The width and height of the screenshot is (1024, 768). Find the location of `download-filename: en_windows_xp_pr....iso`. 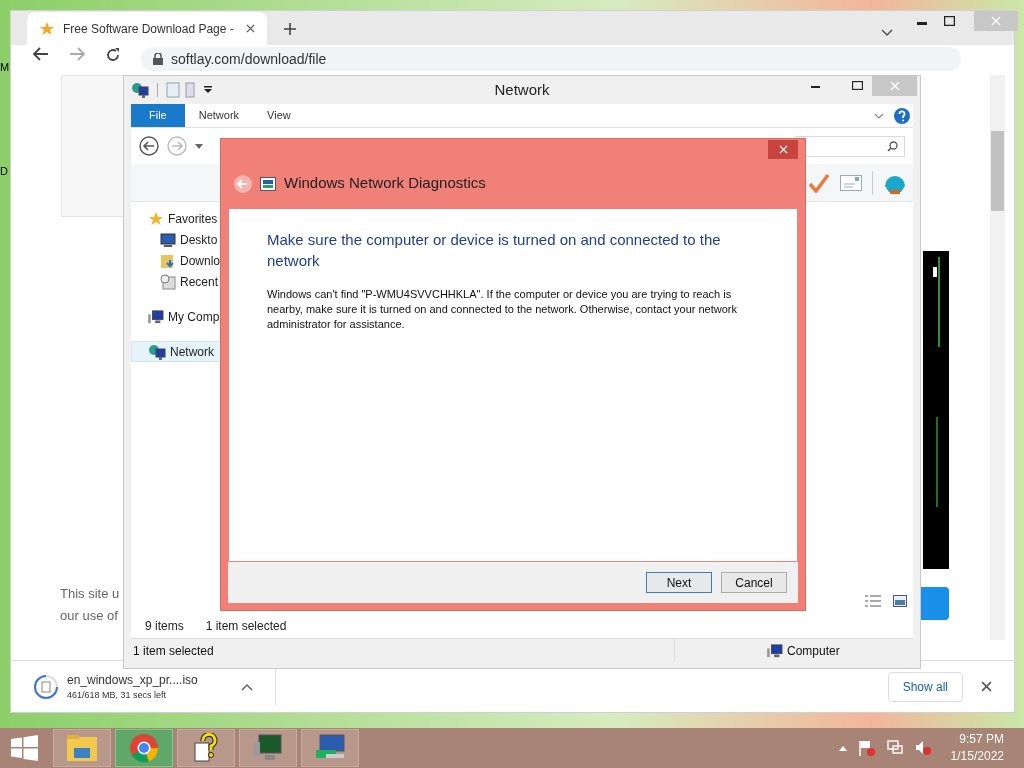

download-filename: en_windows_xp_pr....iso is located at coordinates (133, 680).